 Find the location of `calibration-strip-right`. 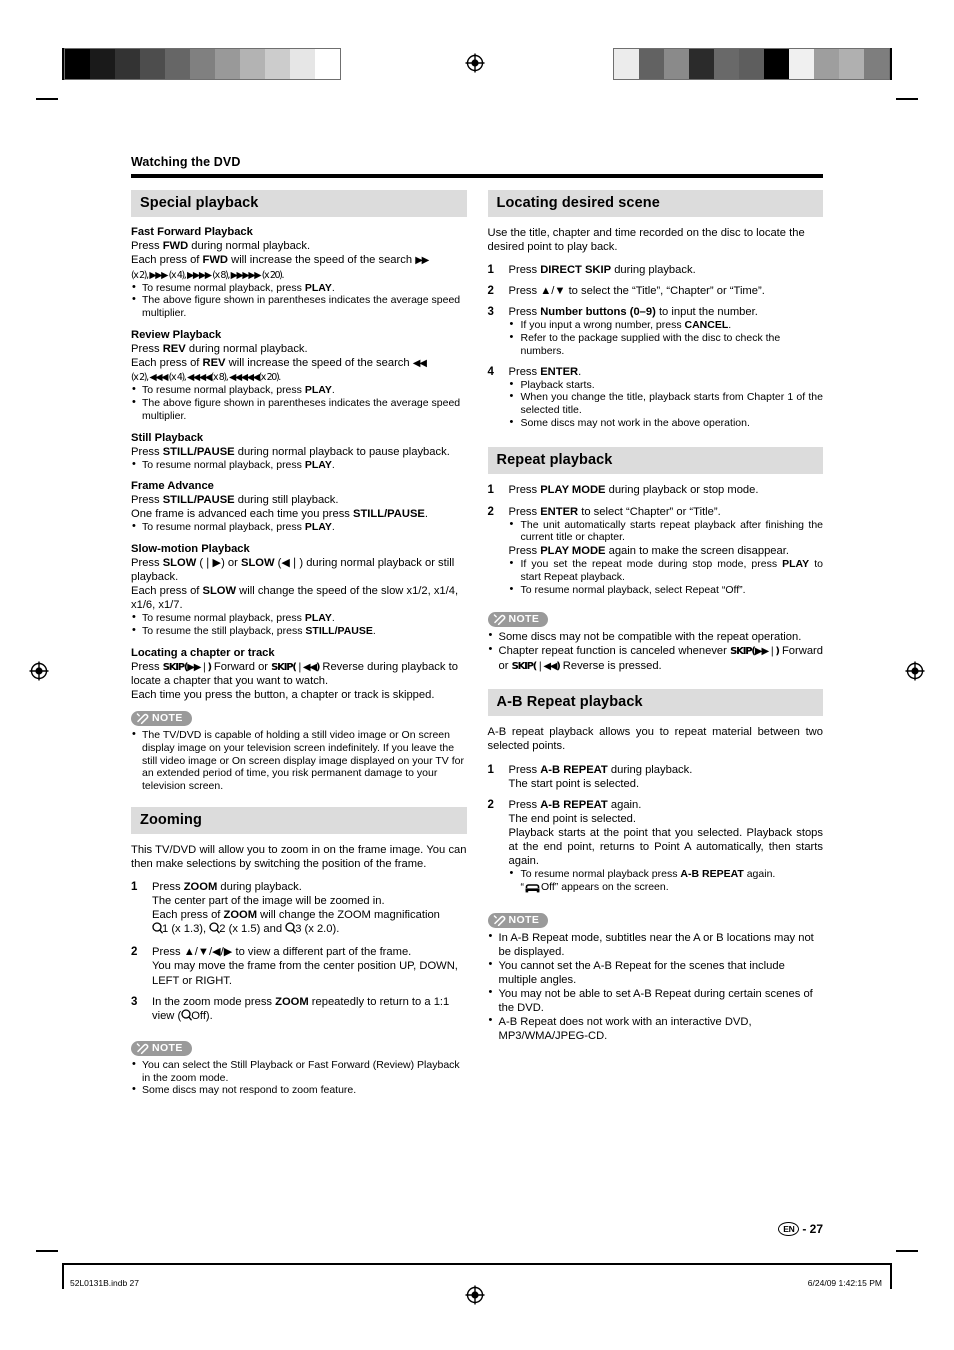

calibration-strip-right is located at coordinates (752, 64).